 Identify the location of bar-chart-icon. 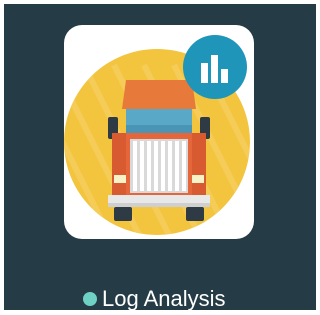
(215, 67).